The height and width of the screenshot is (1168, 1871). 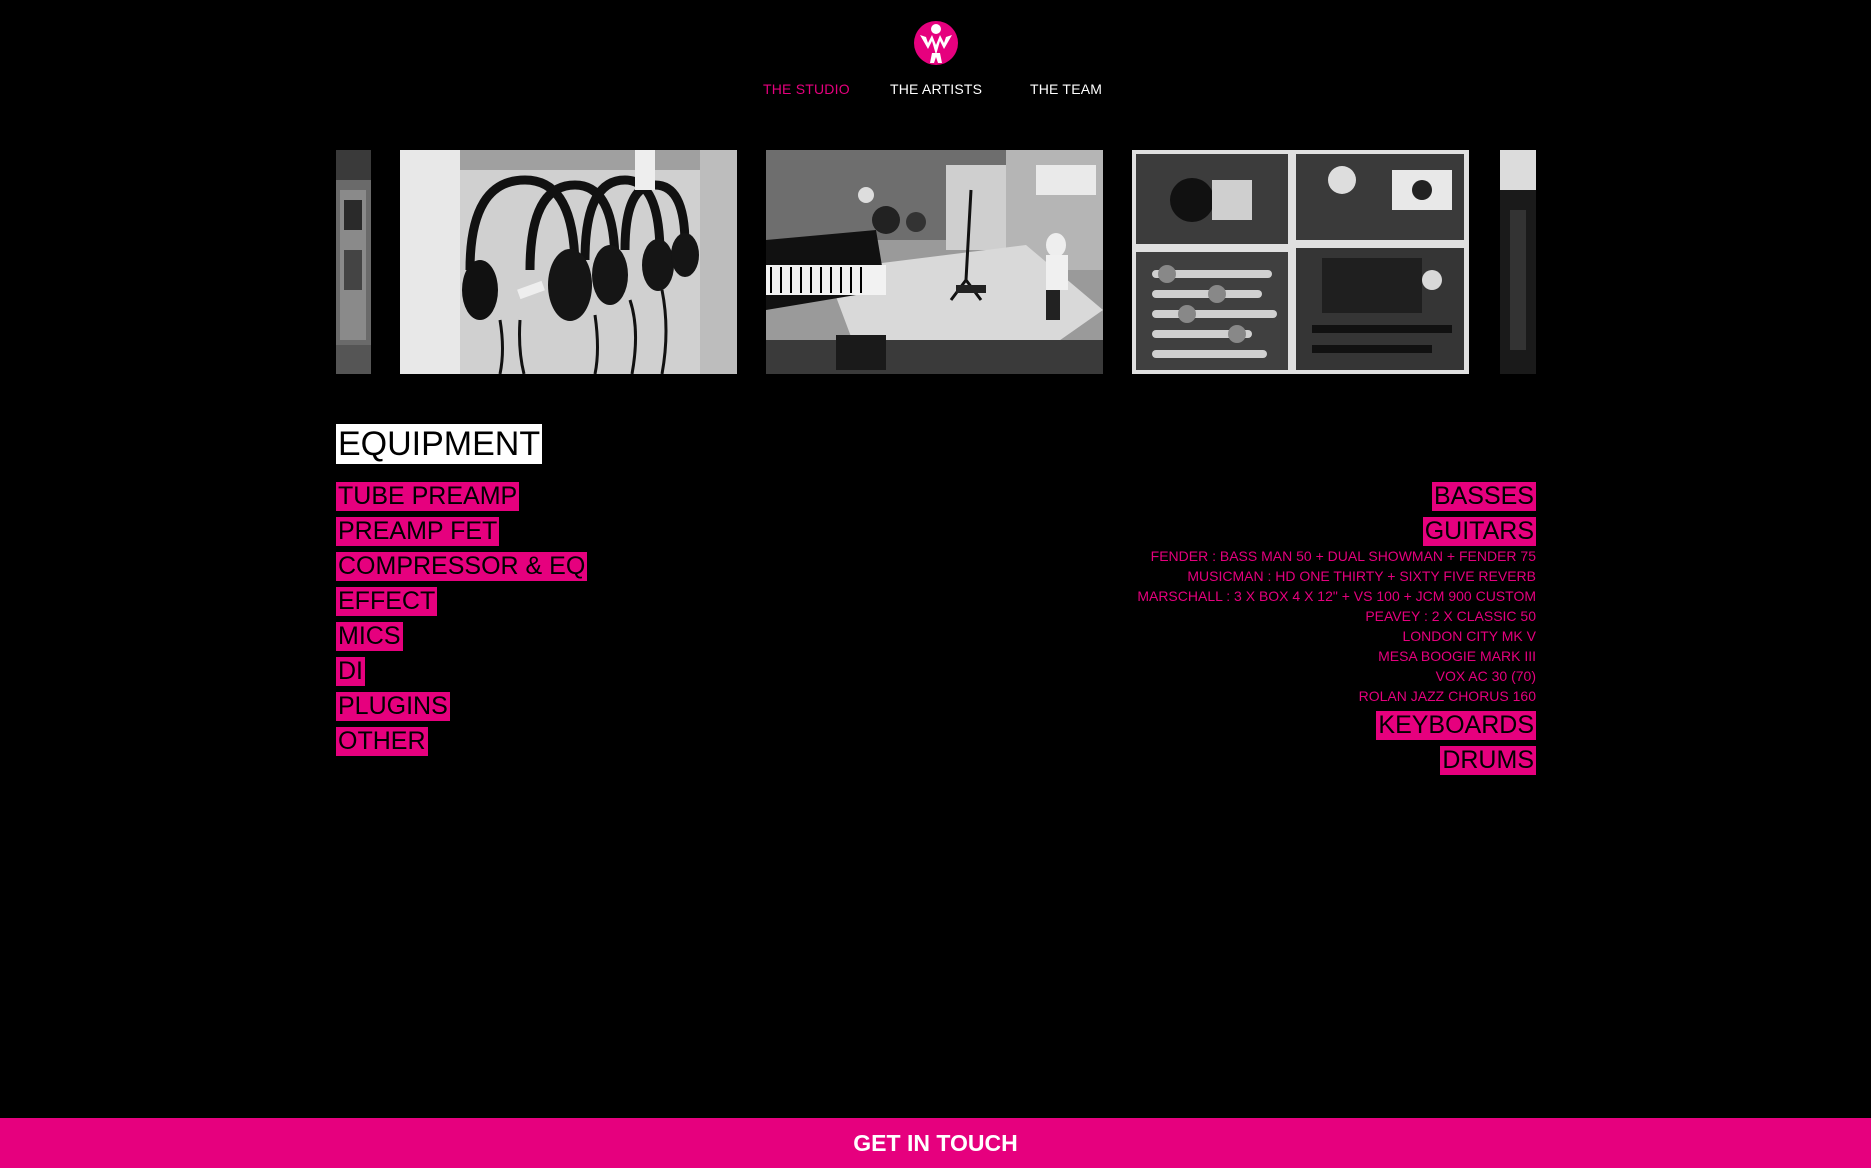 I want to click on guitar-item: ROLAN JAZZ CHORUS 160, so click(x=1447, y=696).